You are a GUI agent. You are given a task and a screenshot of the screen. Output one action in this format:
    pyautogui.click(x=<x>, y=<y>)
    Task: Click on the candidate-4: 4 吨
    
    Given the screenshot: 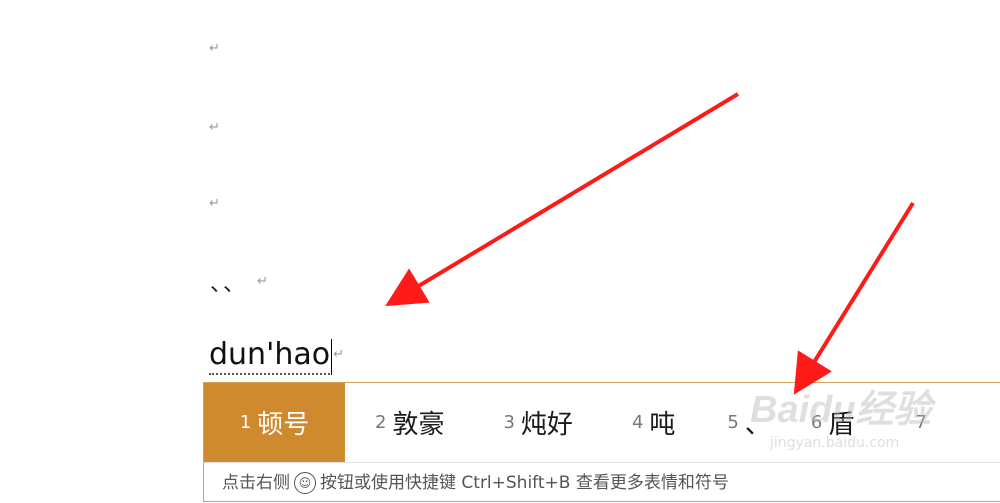 What is the action you would take?
    pyautogui.click(x=653, y=422)
    